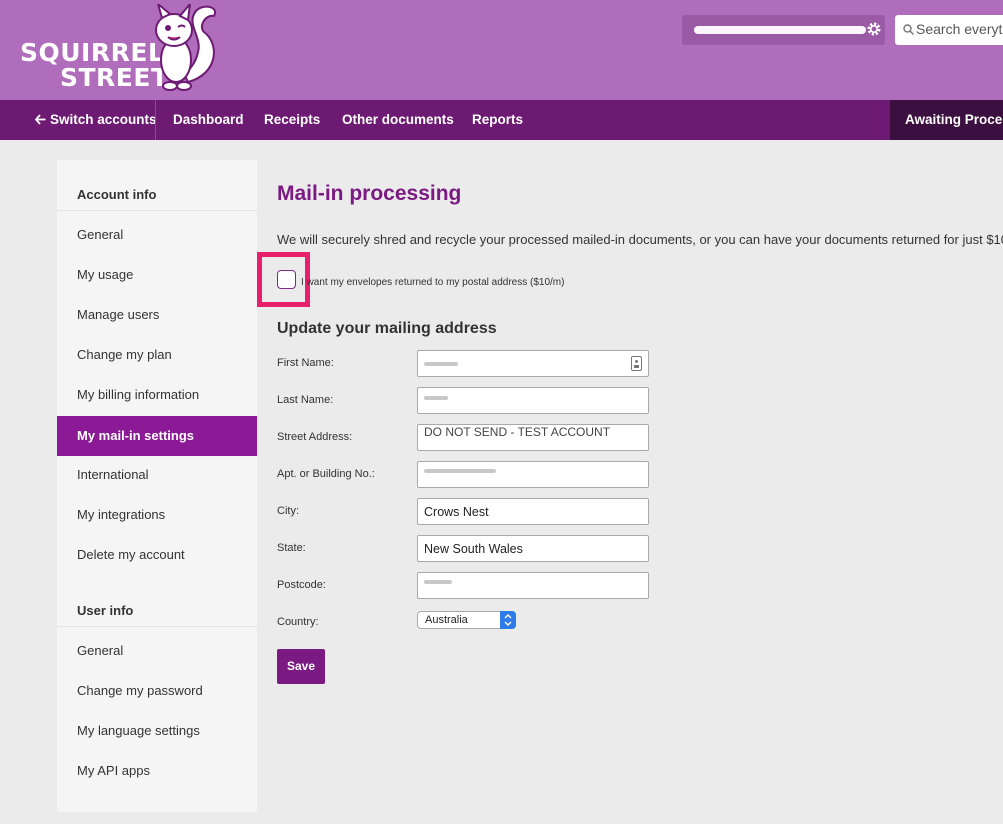  Describe the element at coordinates (186, 47) in the screenshot. I see `squirrel-mascot-icon` at that location.